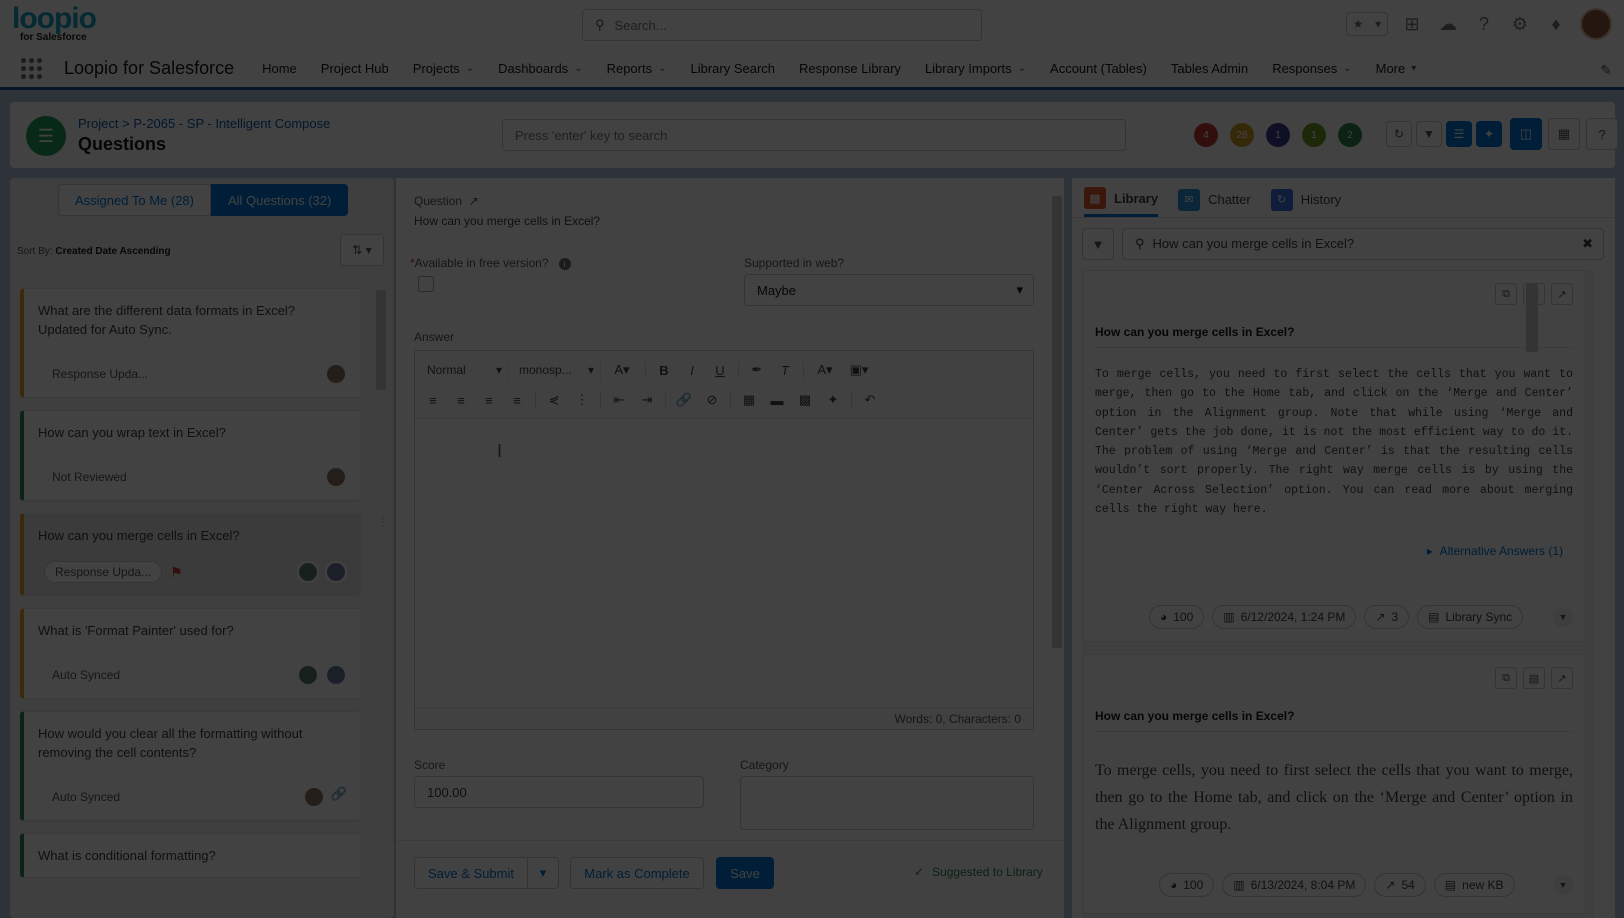 The image size is (1624, 918). What do you see at coordinates (1448, 24) in the screenshot?
I see `trailhead-icon: ☁` at bounding box center [1448, 24].